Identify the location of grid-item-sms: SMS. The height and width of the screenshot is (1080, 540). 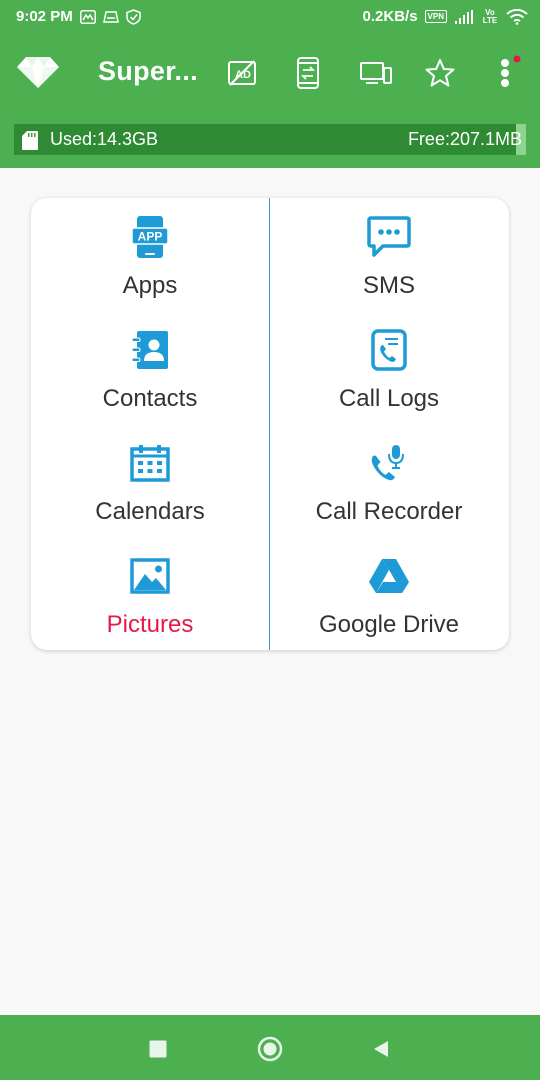
(389, 254).